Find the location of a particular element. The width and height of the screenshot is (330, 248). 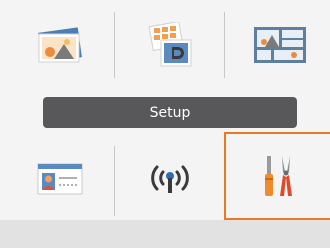

menu-item-setup is located at coordinates (277, 176).